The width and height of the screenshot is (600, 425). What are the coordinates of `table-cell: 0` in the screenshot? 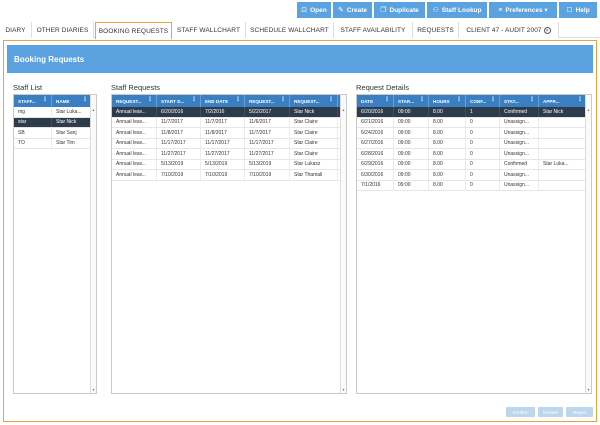 It's located at (483, 164).